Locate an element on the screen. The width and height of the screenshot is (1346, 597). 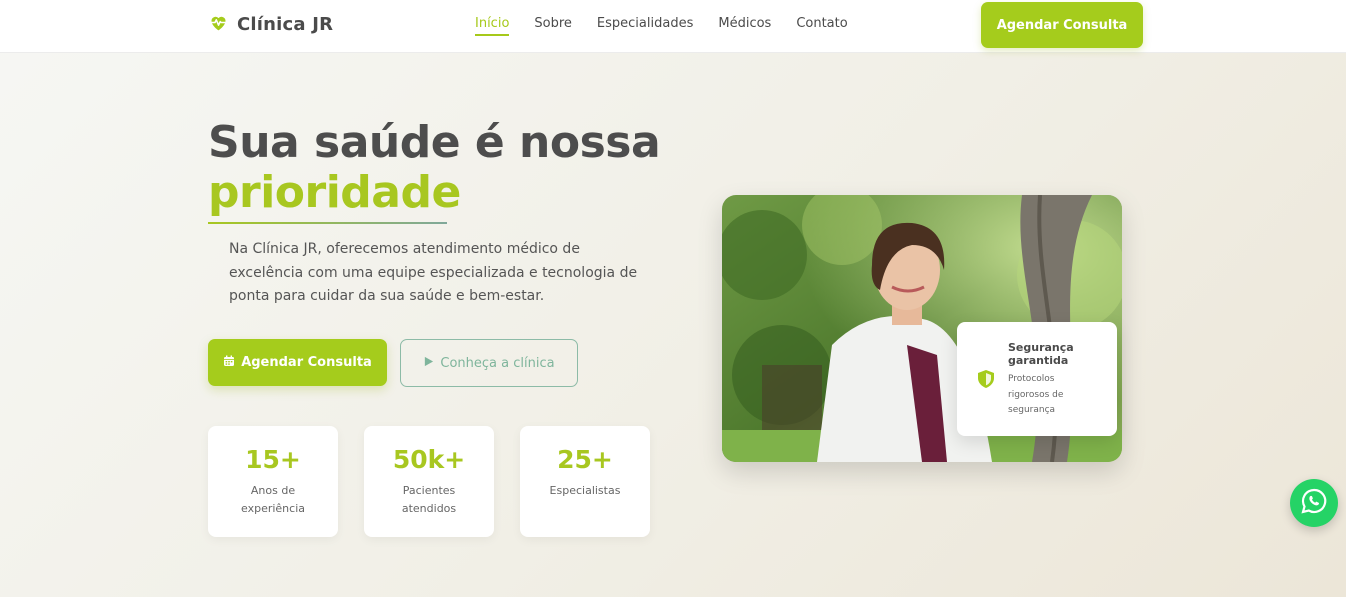
stat-label: Anos de experiência is located at coordinates (273, 499).